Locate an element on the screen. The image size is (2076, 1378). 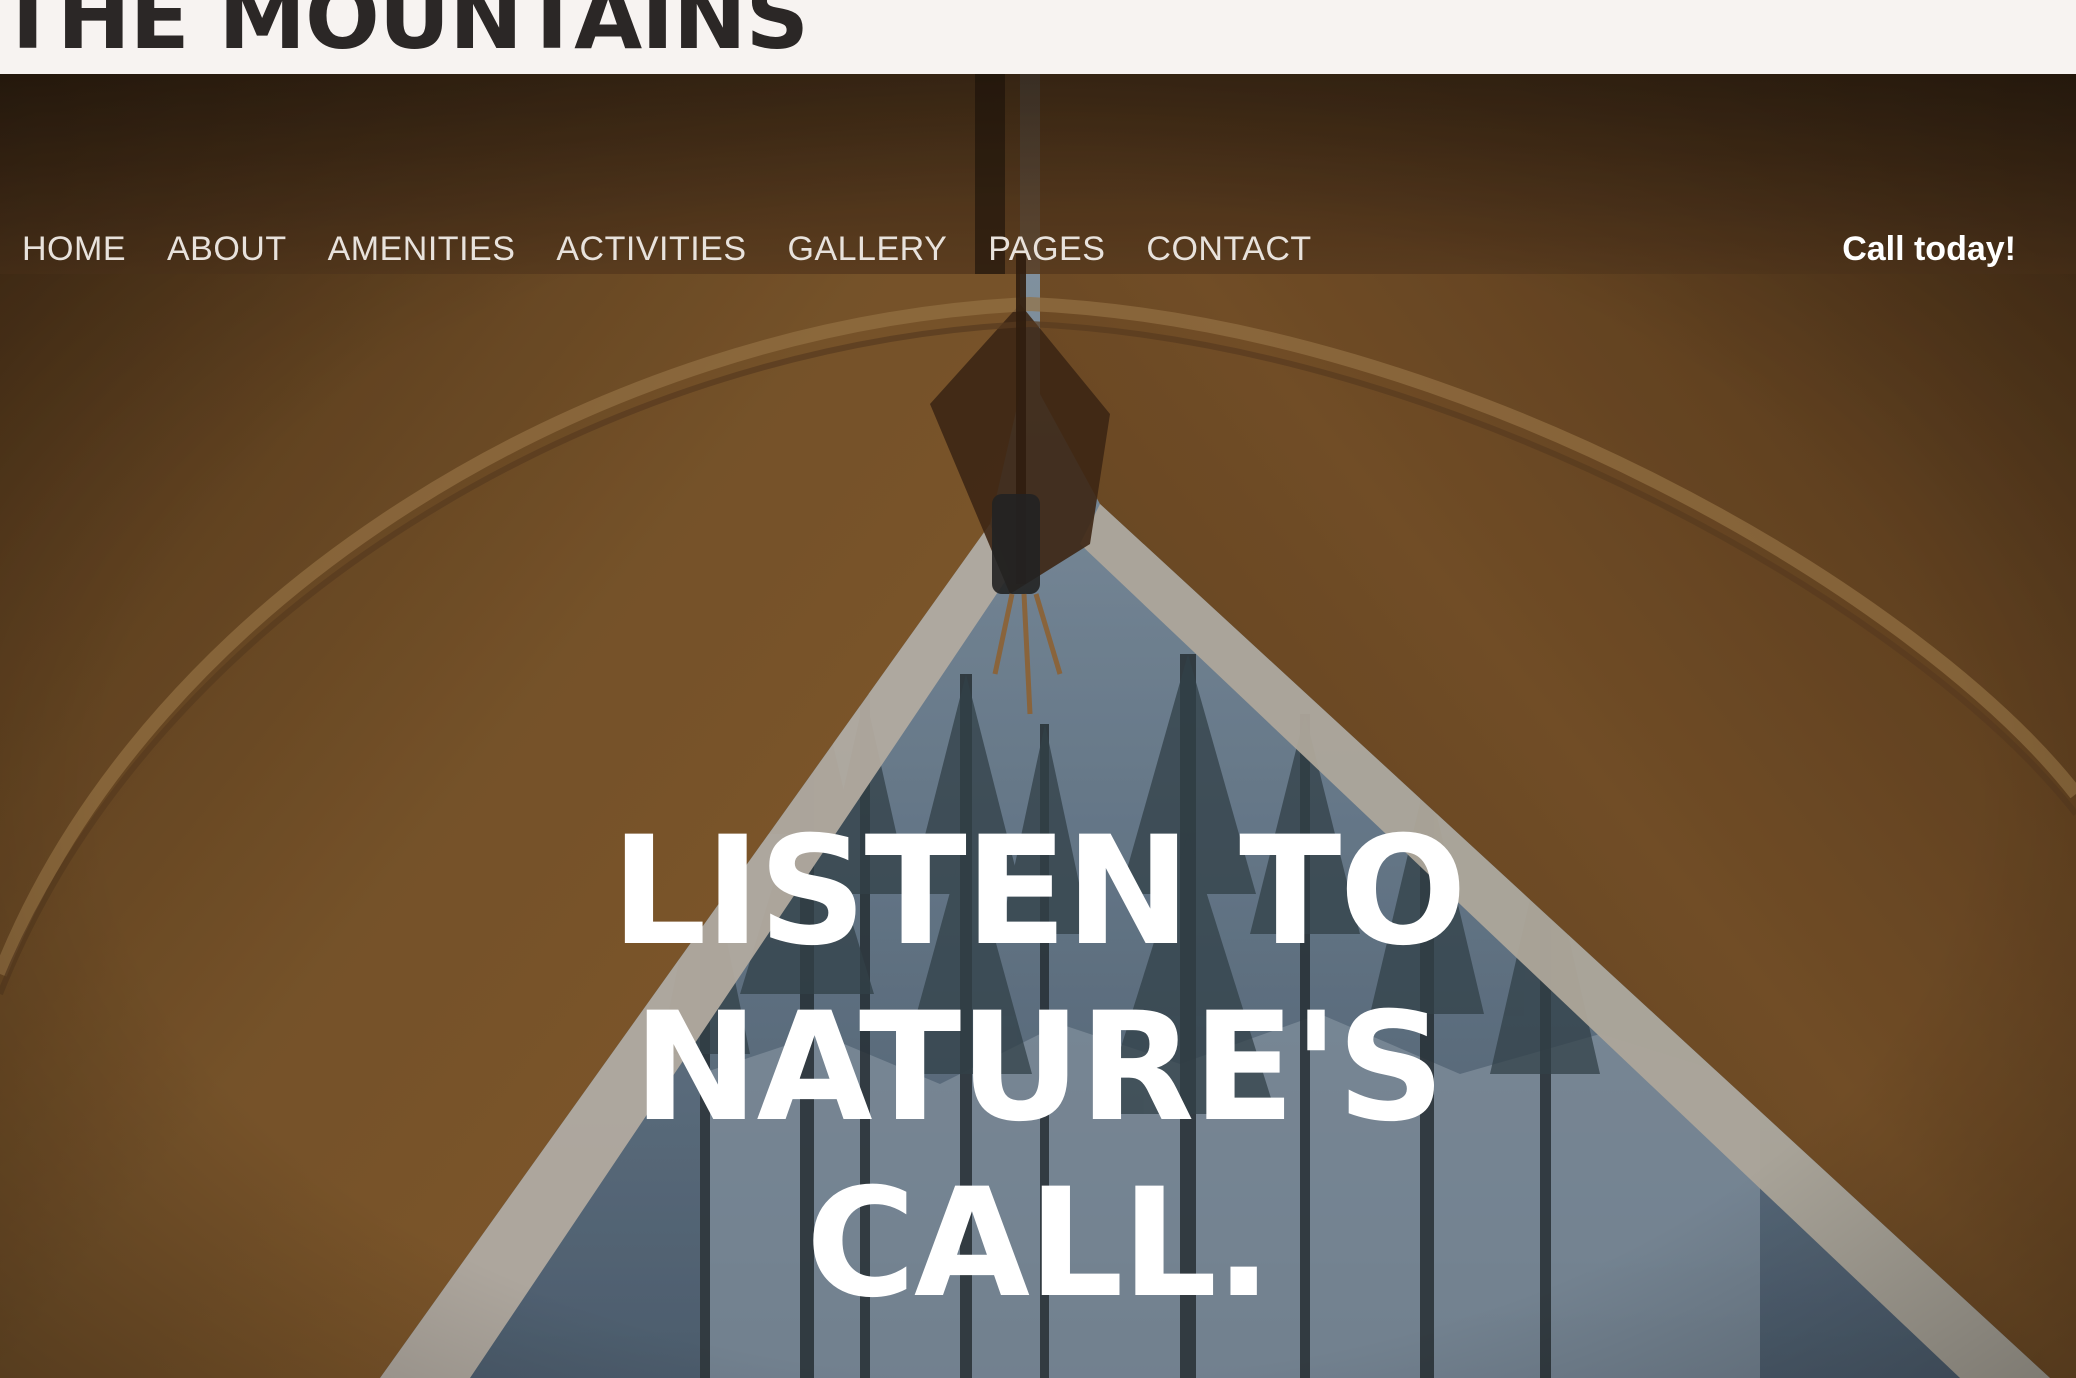
hero-headline-line-2: NATURE'S is located at coordinates (1038, 1068).